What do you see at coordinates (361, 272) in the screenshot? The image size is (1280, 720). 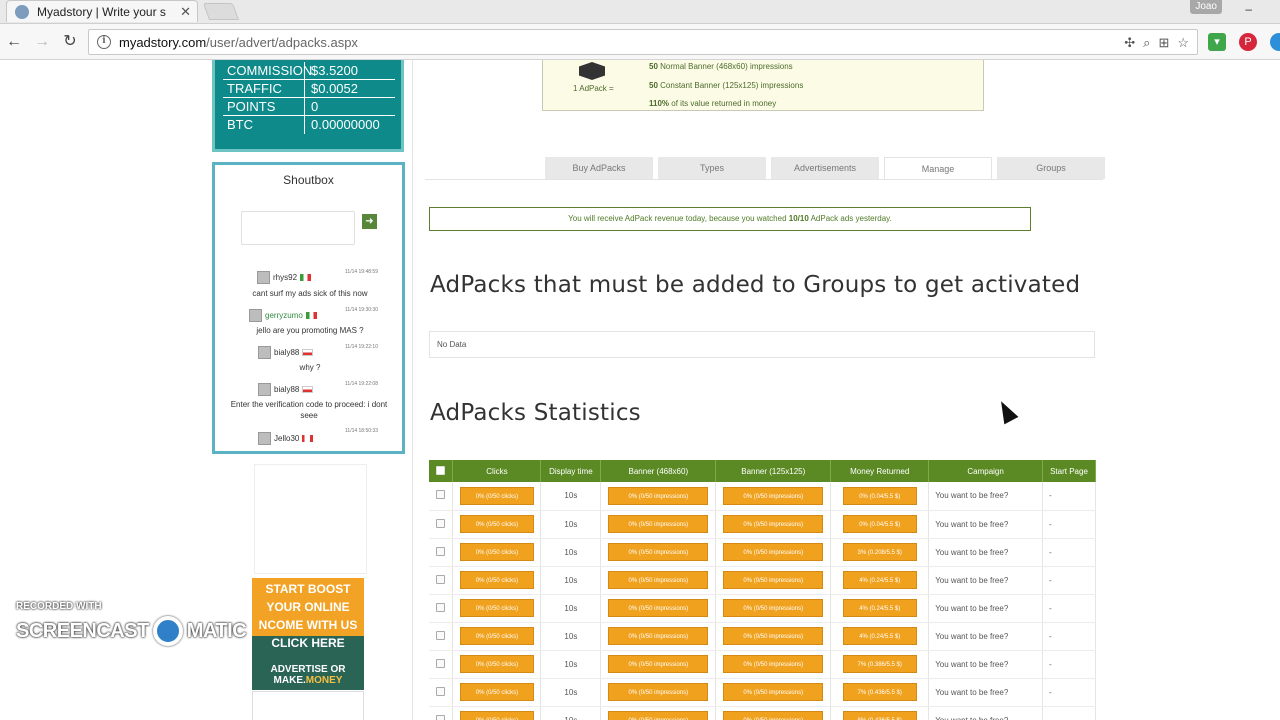 I see `shout-time: 11/14 19:48:59` at bounding box center [361, 272].